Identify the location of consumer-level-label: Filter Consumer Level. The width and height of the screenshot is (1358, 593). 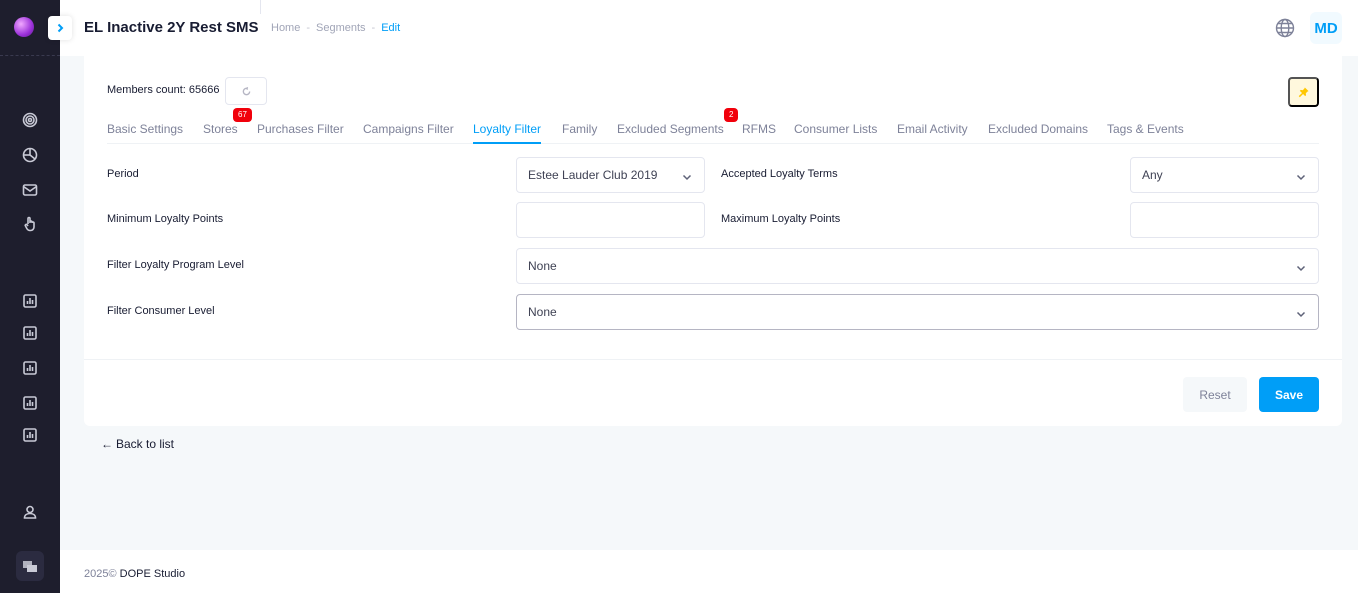
(161, 311).